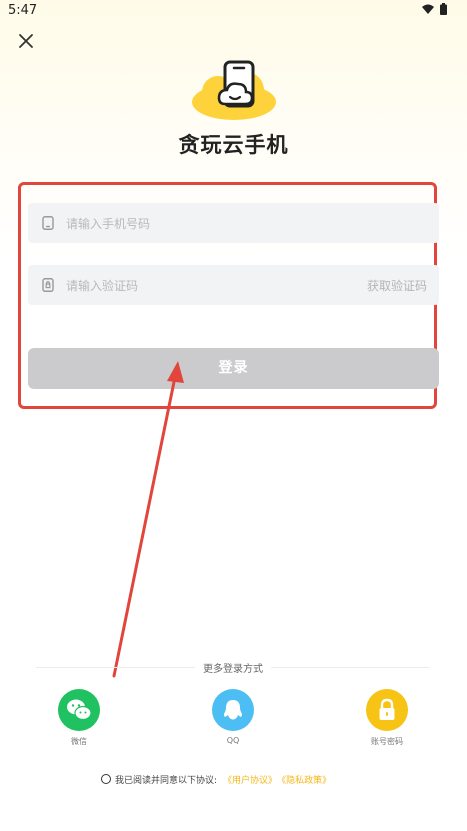 Image resolution: width=467 pixels, height=831 pixels. I want to click on verification-code-field: 获取验证码, so click(233, 286).